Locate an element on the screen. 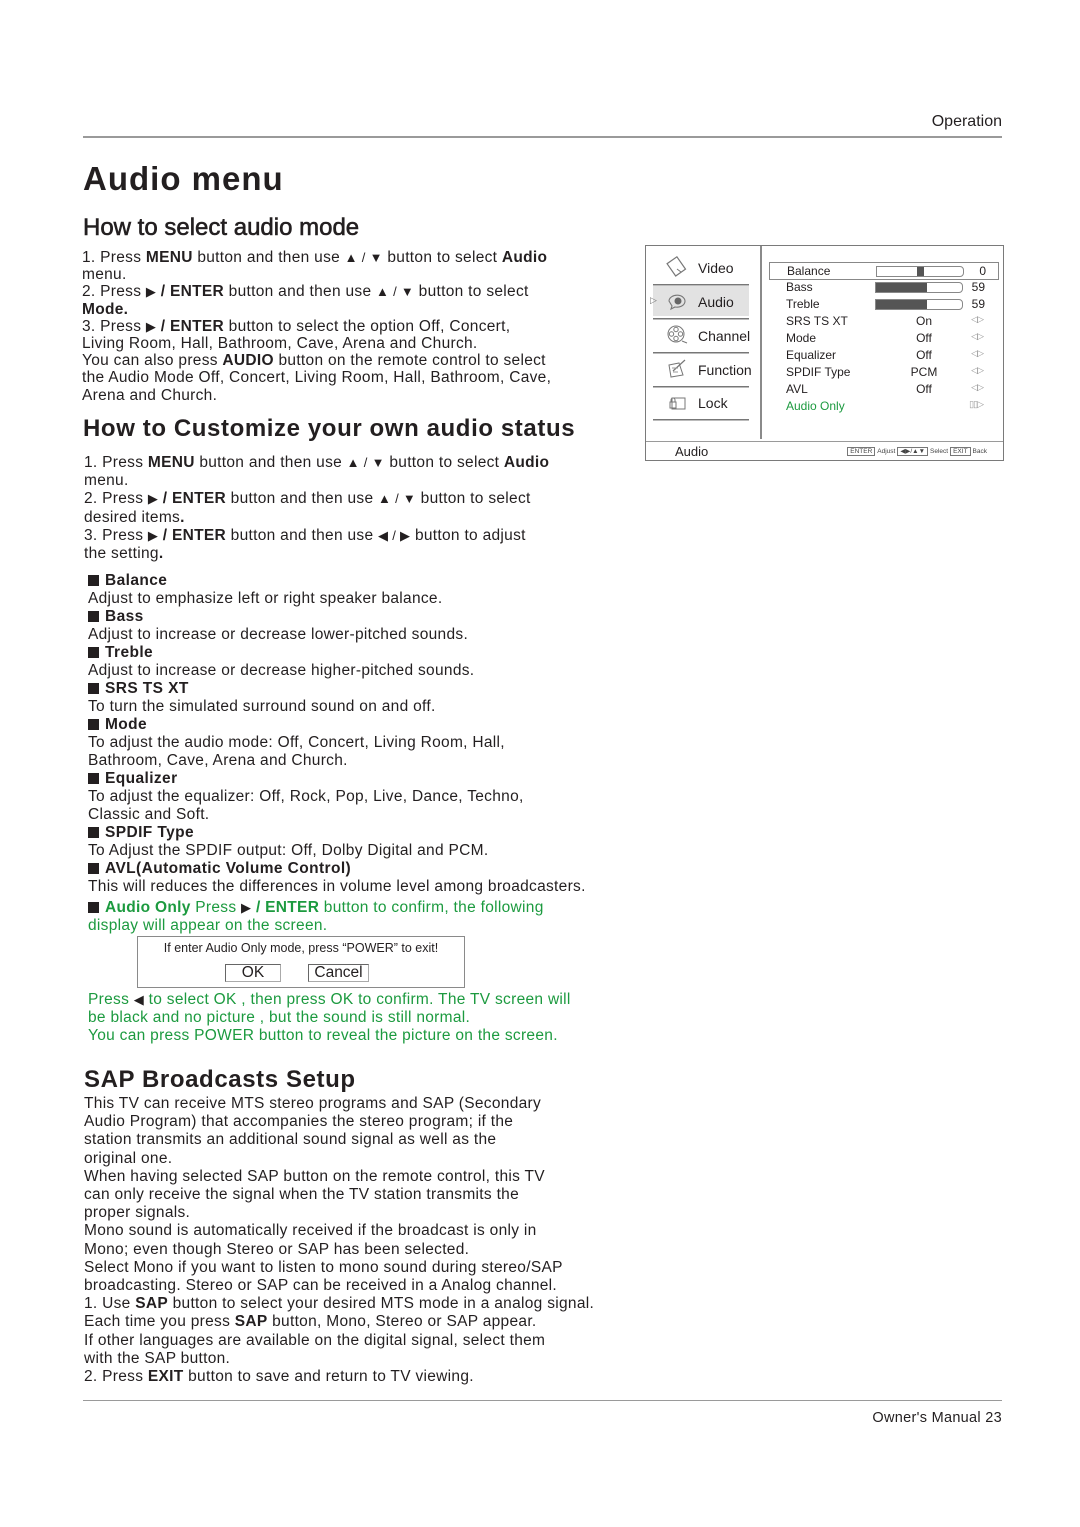 The height and width of the screenshot is (1527, 1080). osd-row-balance: Balance 0 is located at coordinates (884, 271).